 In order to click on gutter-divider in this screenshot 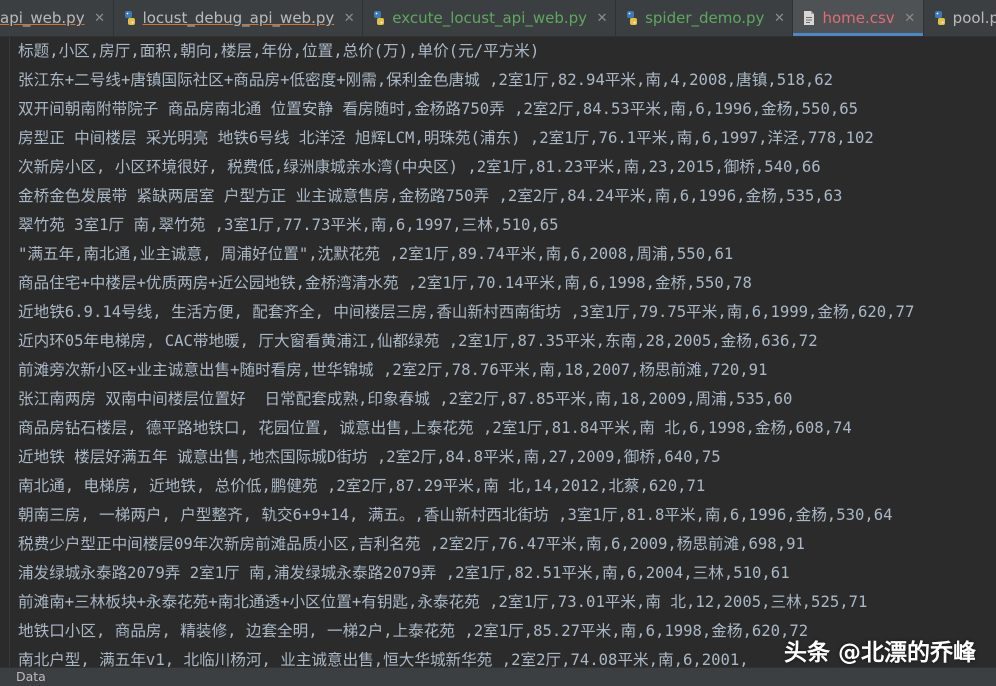, I will do `click(9, 352)`.